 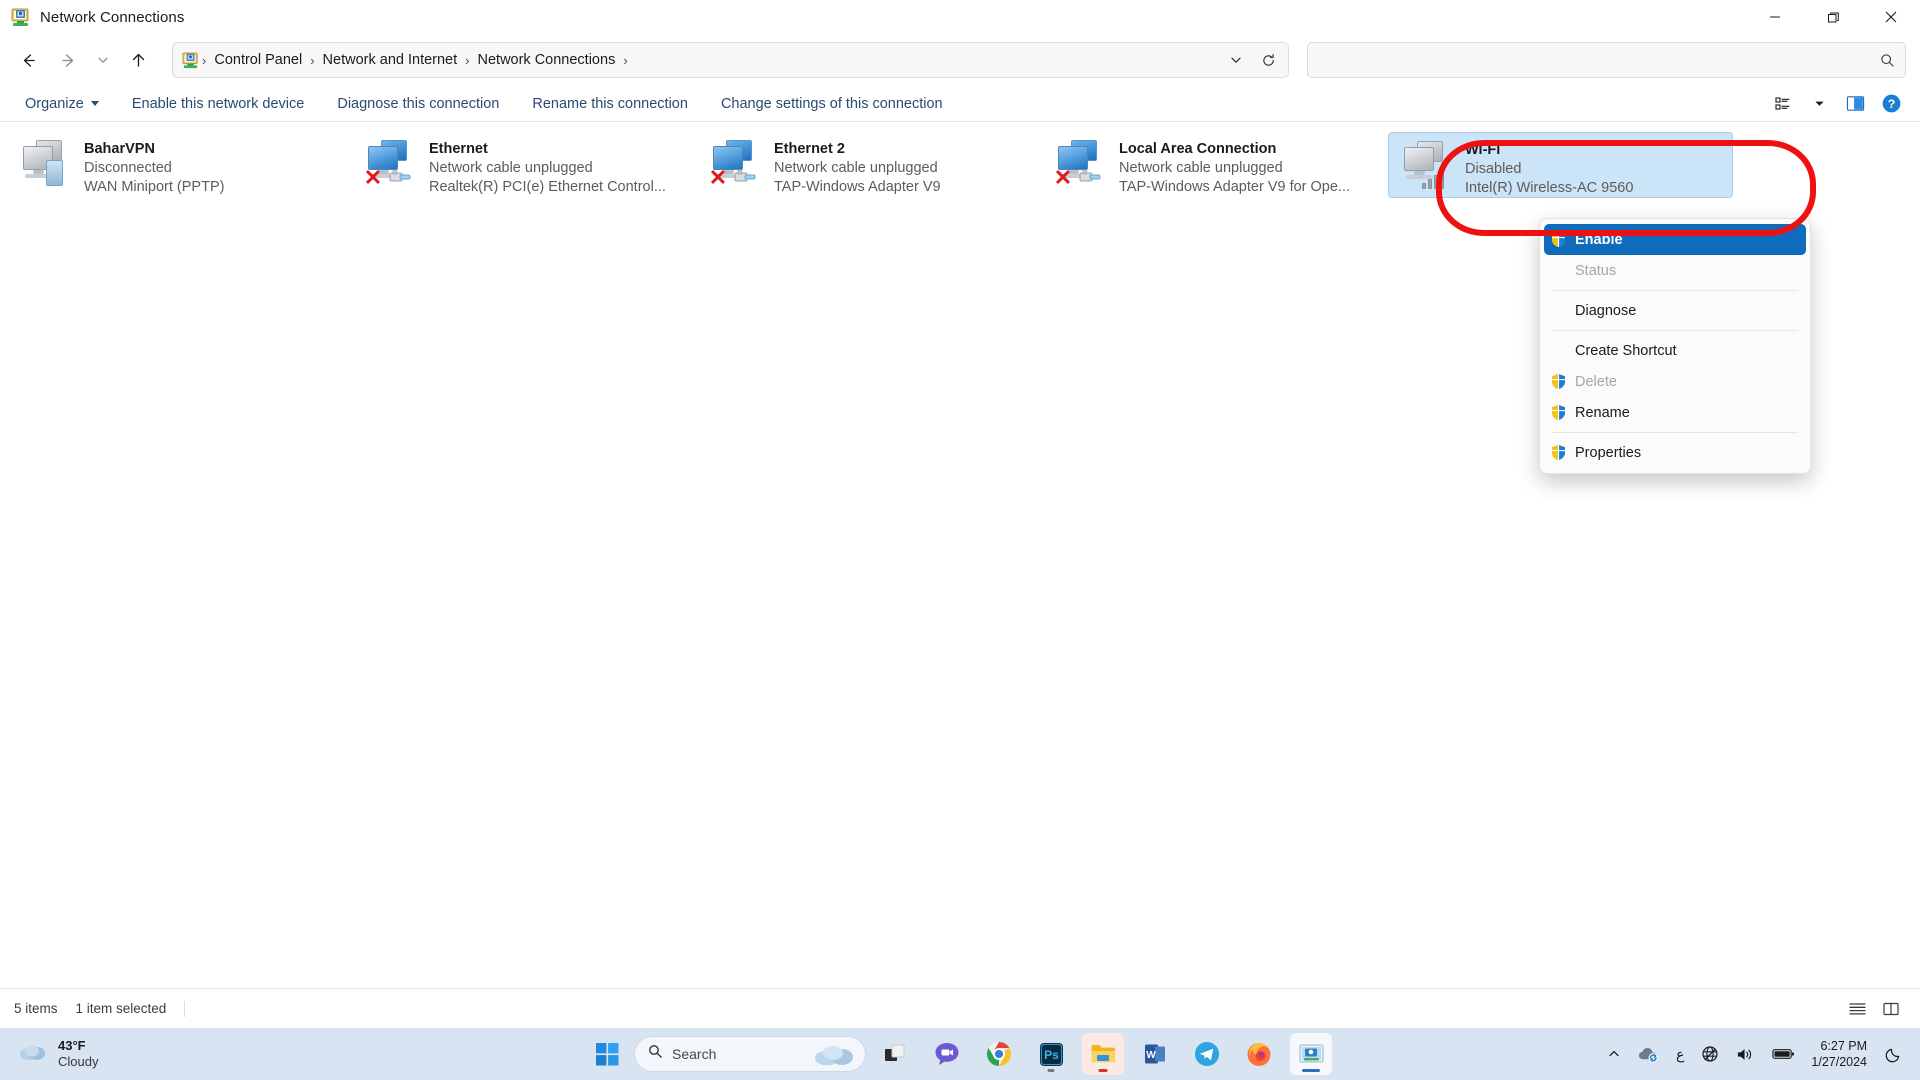 I want to click on connection-tile-wi-fi: Wi-Fi Disabled Intel(R) Wireless-AC 9560, so click(x=1560, y=165).